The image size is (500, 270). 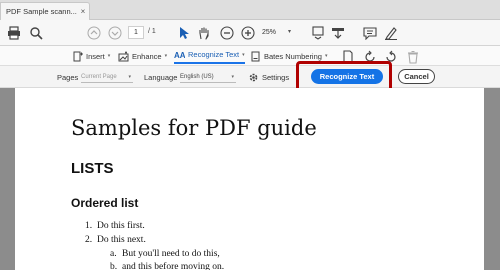 I want to click on list-item: and this before moving on., so click(x=173, y=266).